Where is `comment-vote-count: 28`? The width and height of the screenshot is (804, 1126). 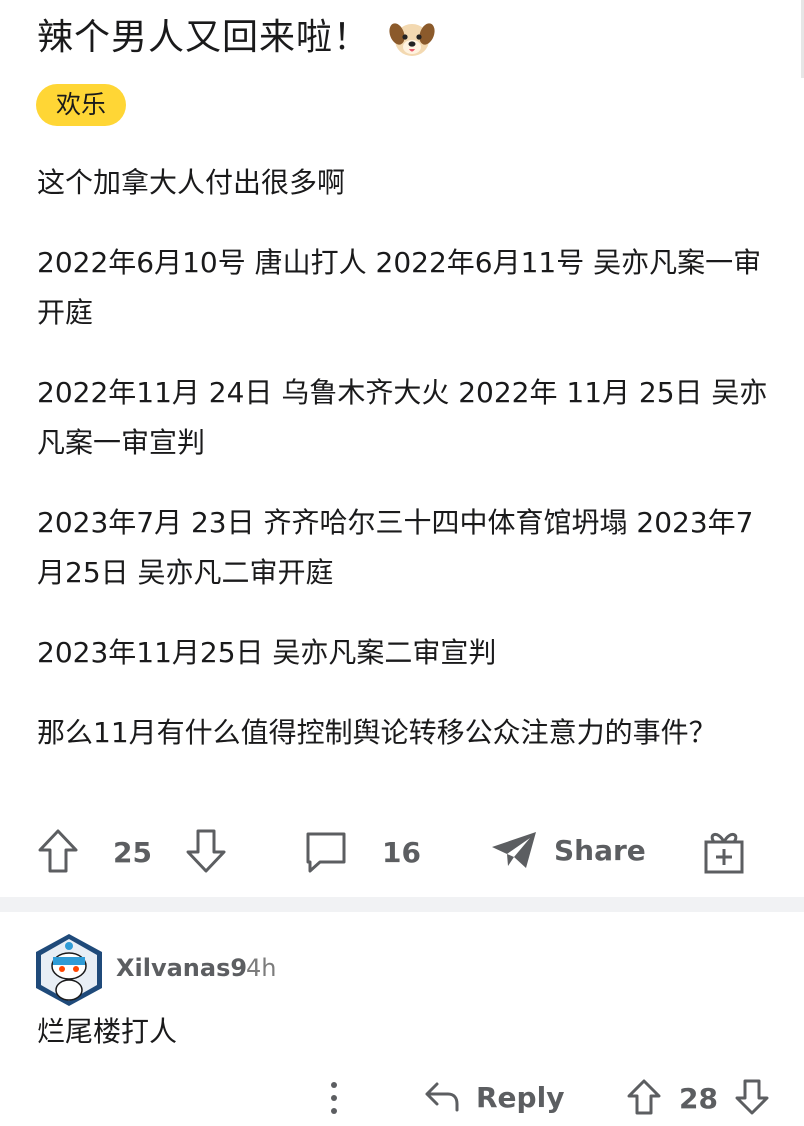 comment-vote-count: 28 is located at coordinates (698, 1098).